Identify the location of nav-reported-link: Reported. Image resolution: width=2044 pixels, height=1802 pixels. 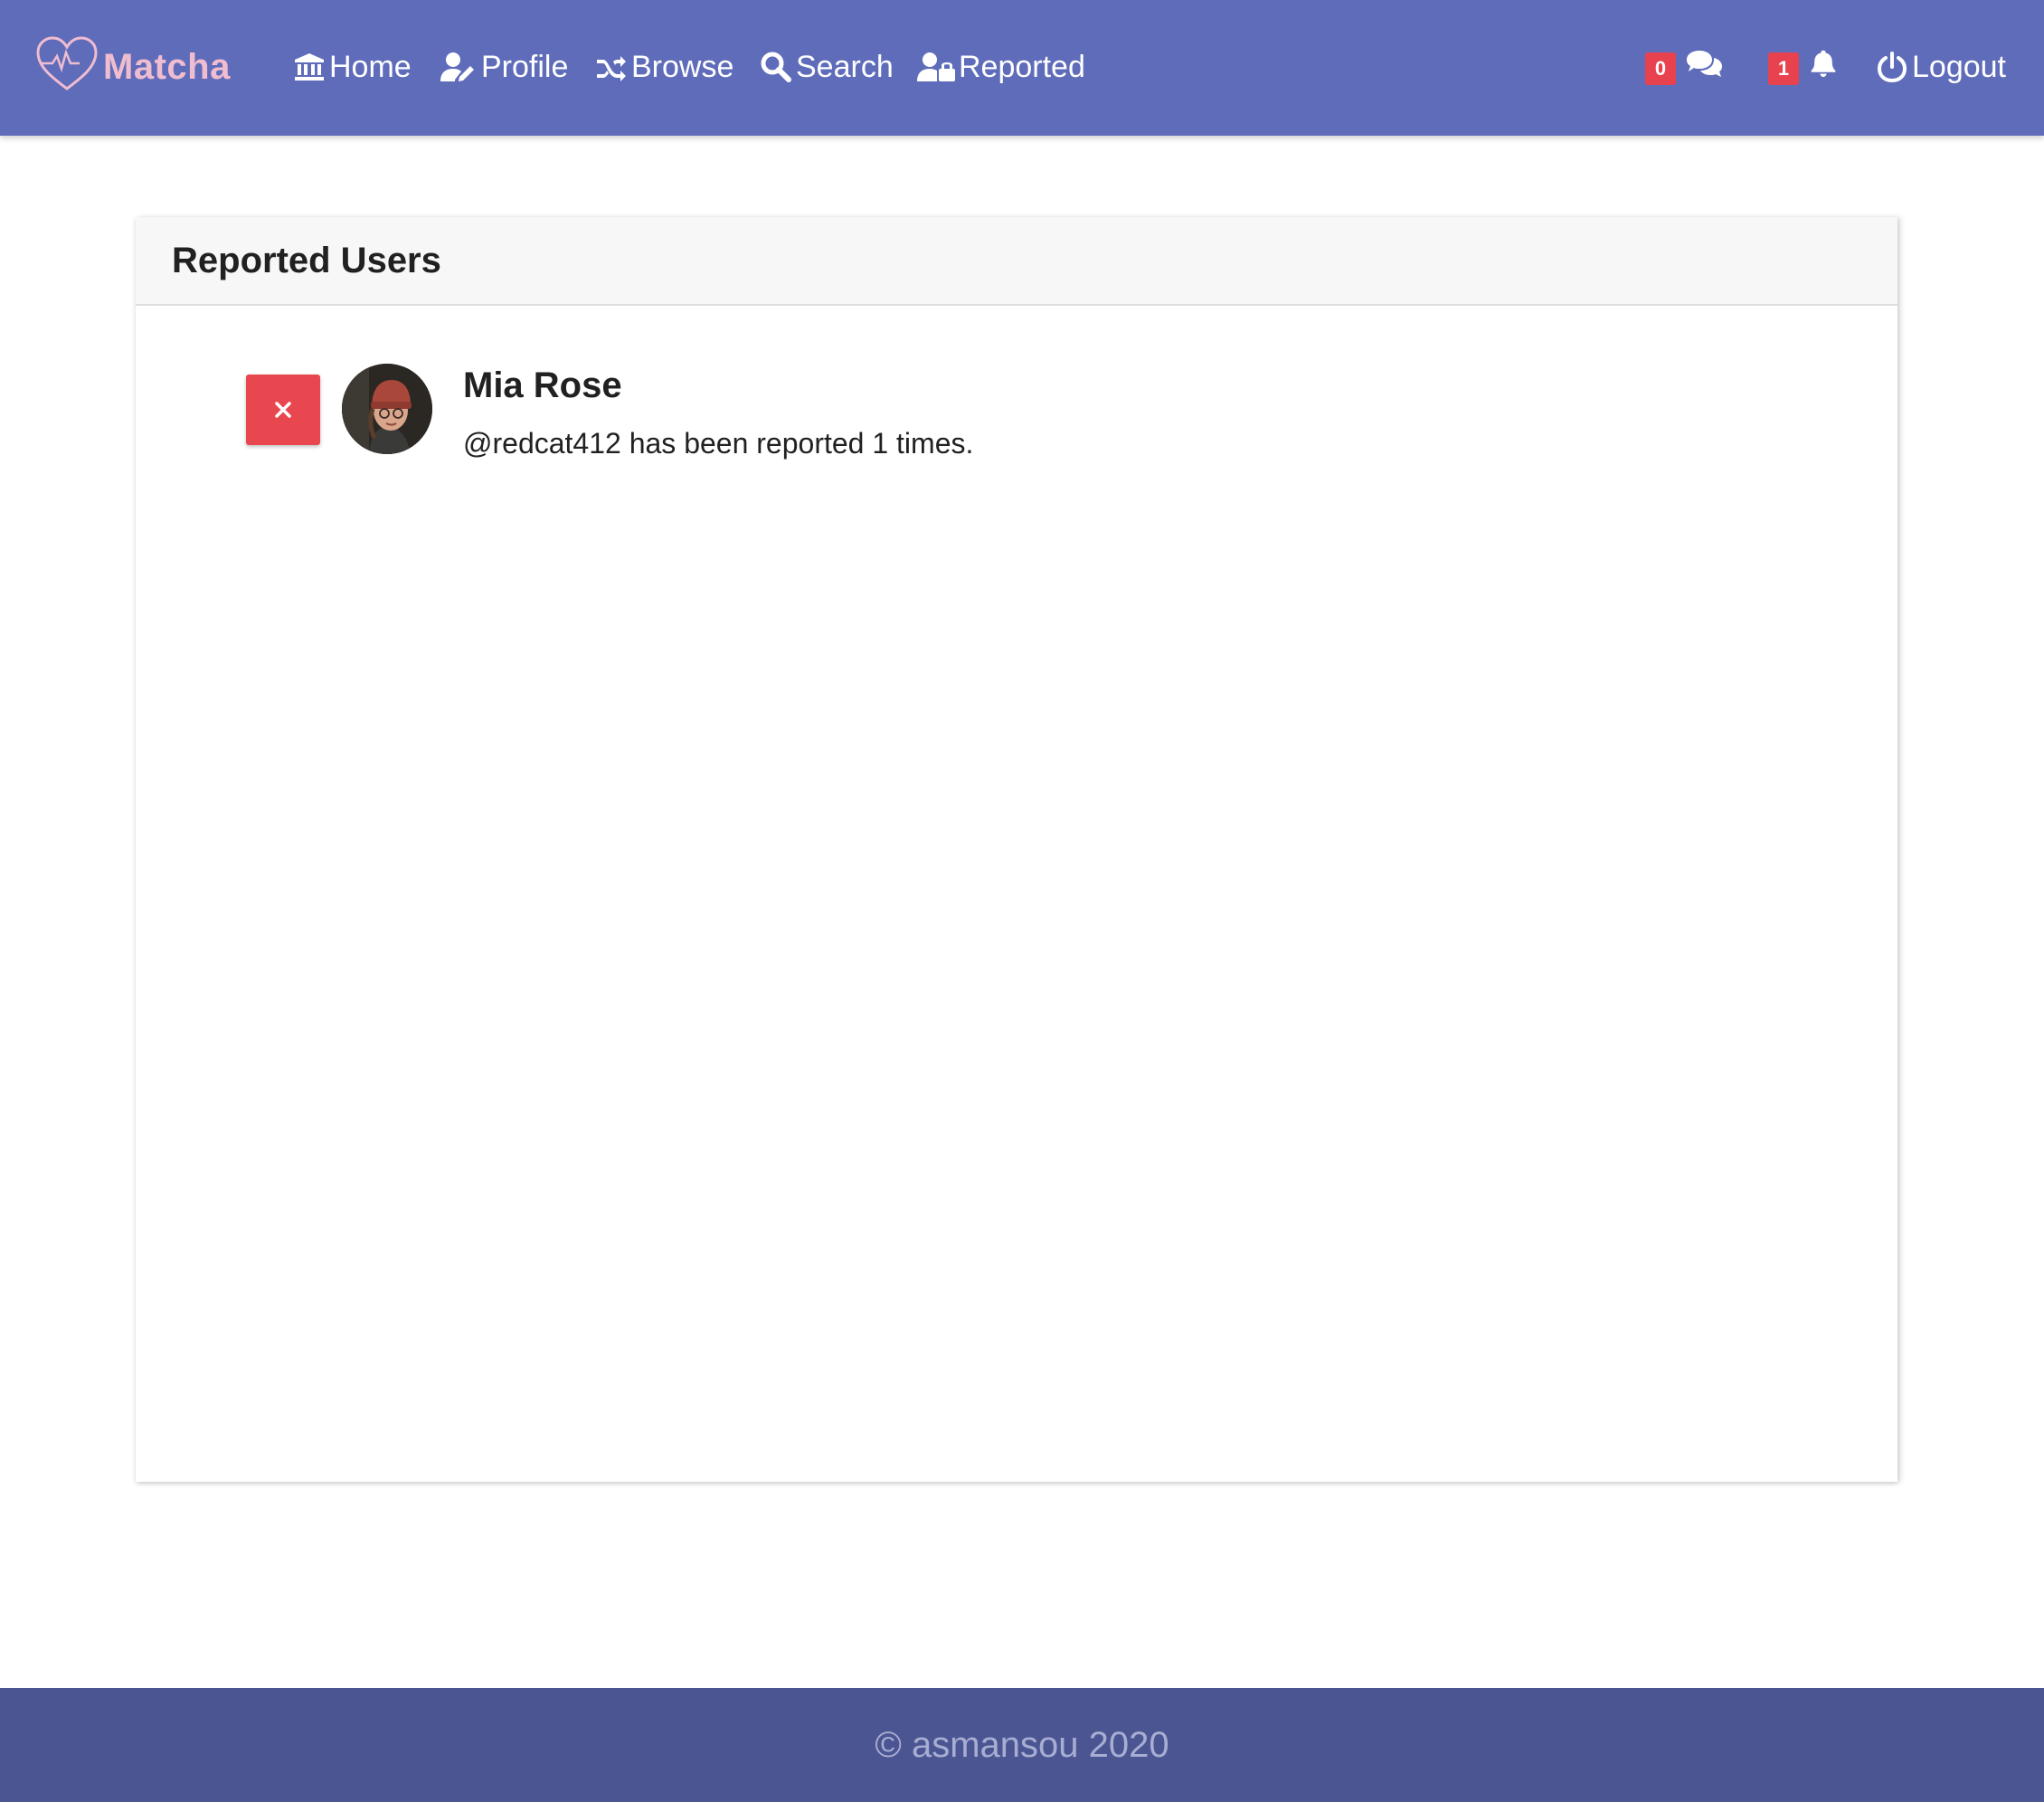
(1001, 67).